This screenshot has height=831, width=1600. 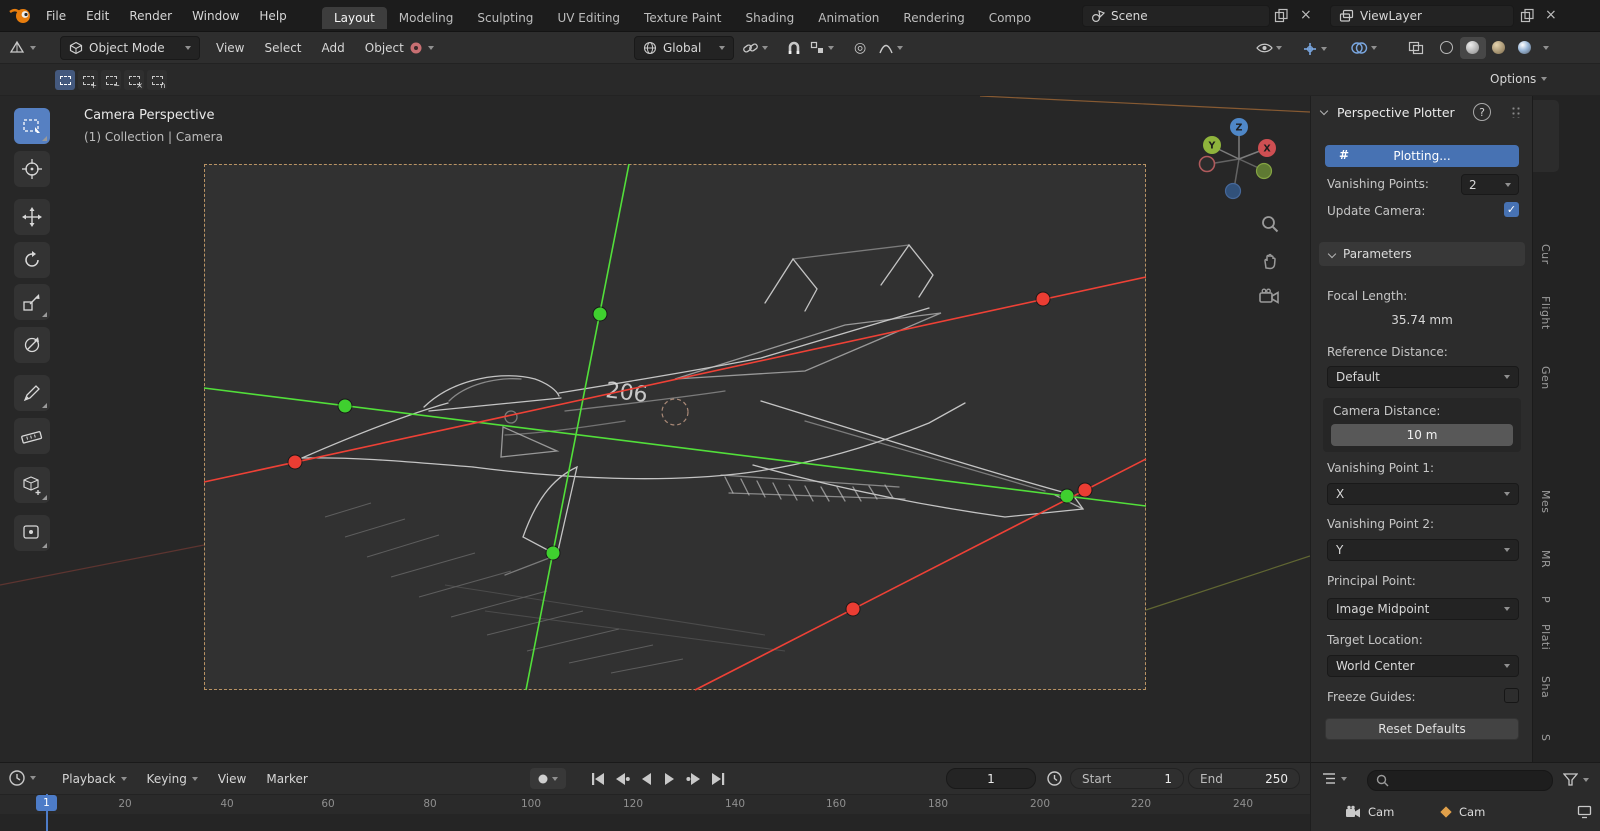 I want to click on object-visibility-dropdown, so click(x=1269, y=48).